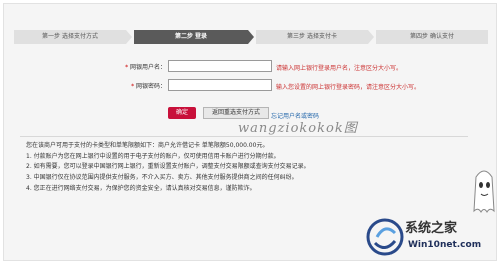  Describe the element at coordinates (298, 128) in the screenshot. I see `watermark-text: wangziokokok图` at that location.